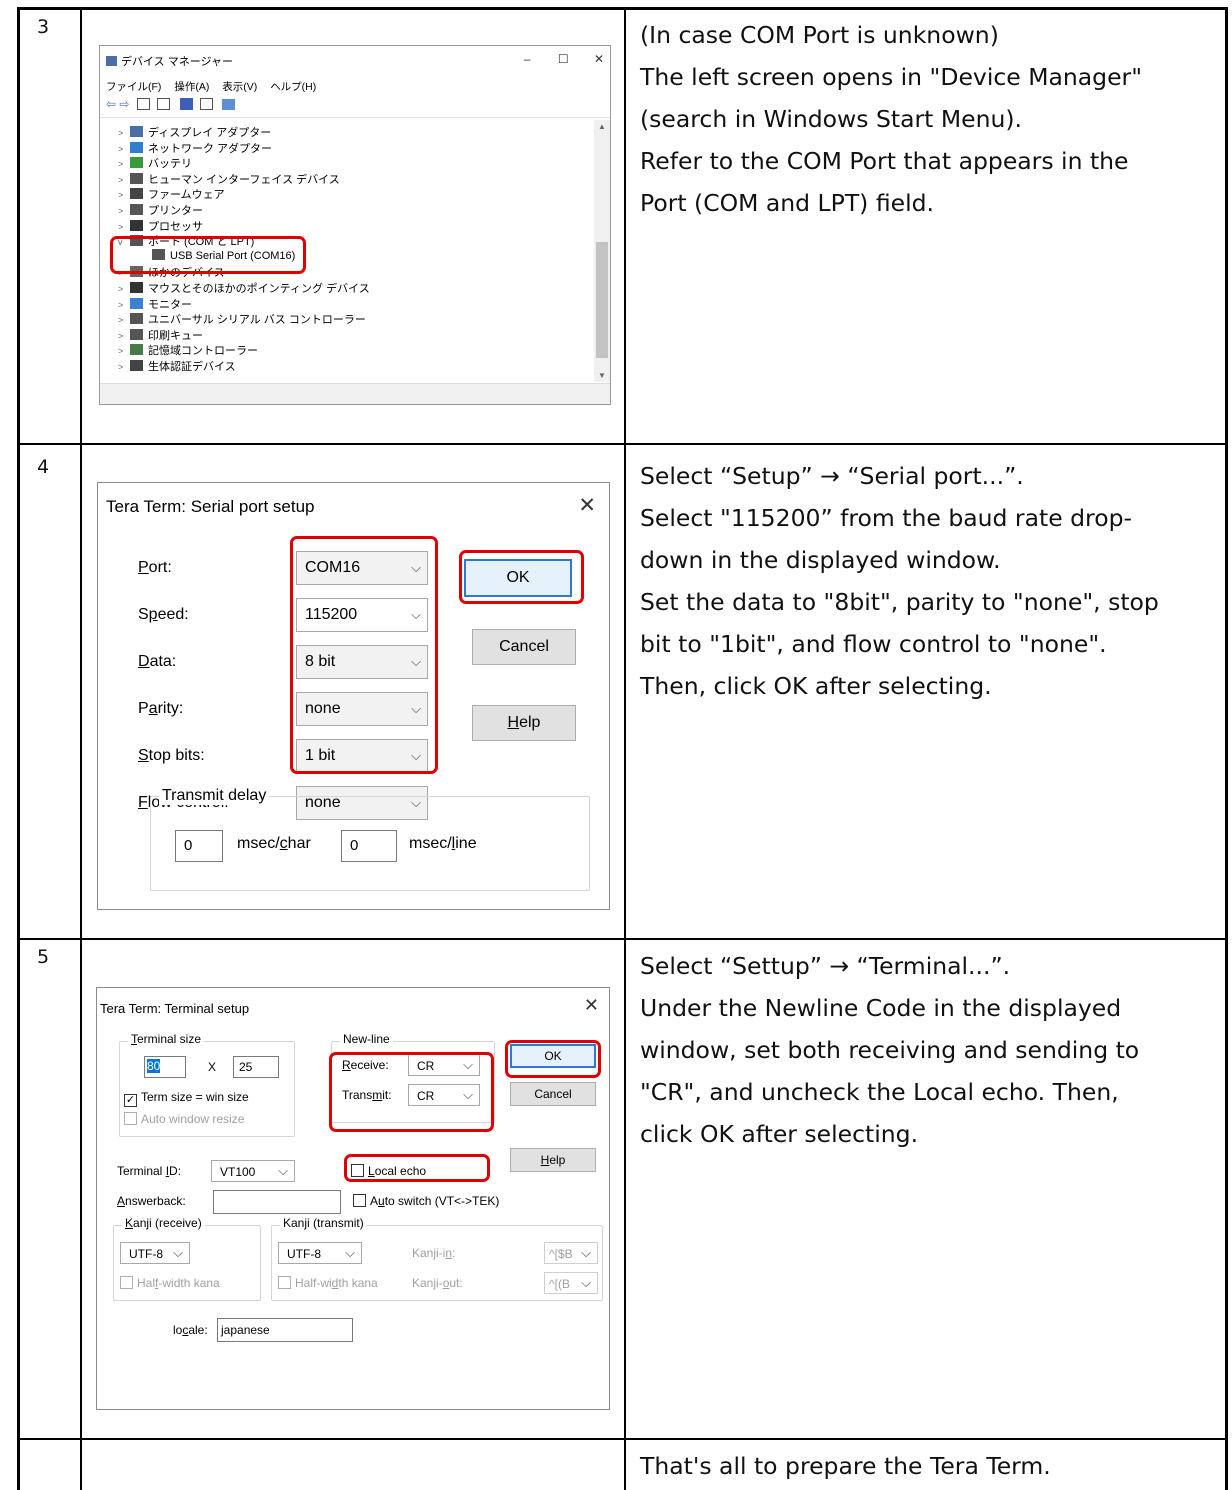  What do you see at coordinates (136, 319) in the screenshot?
I see `usb-controller-icon` at bounding box center [136, 319].